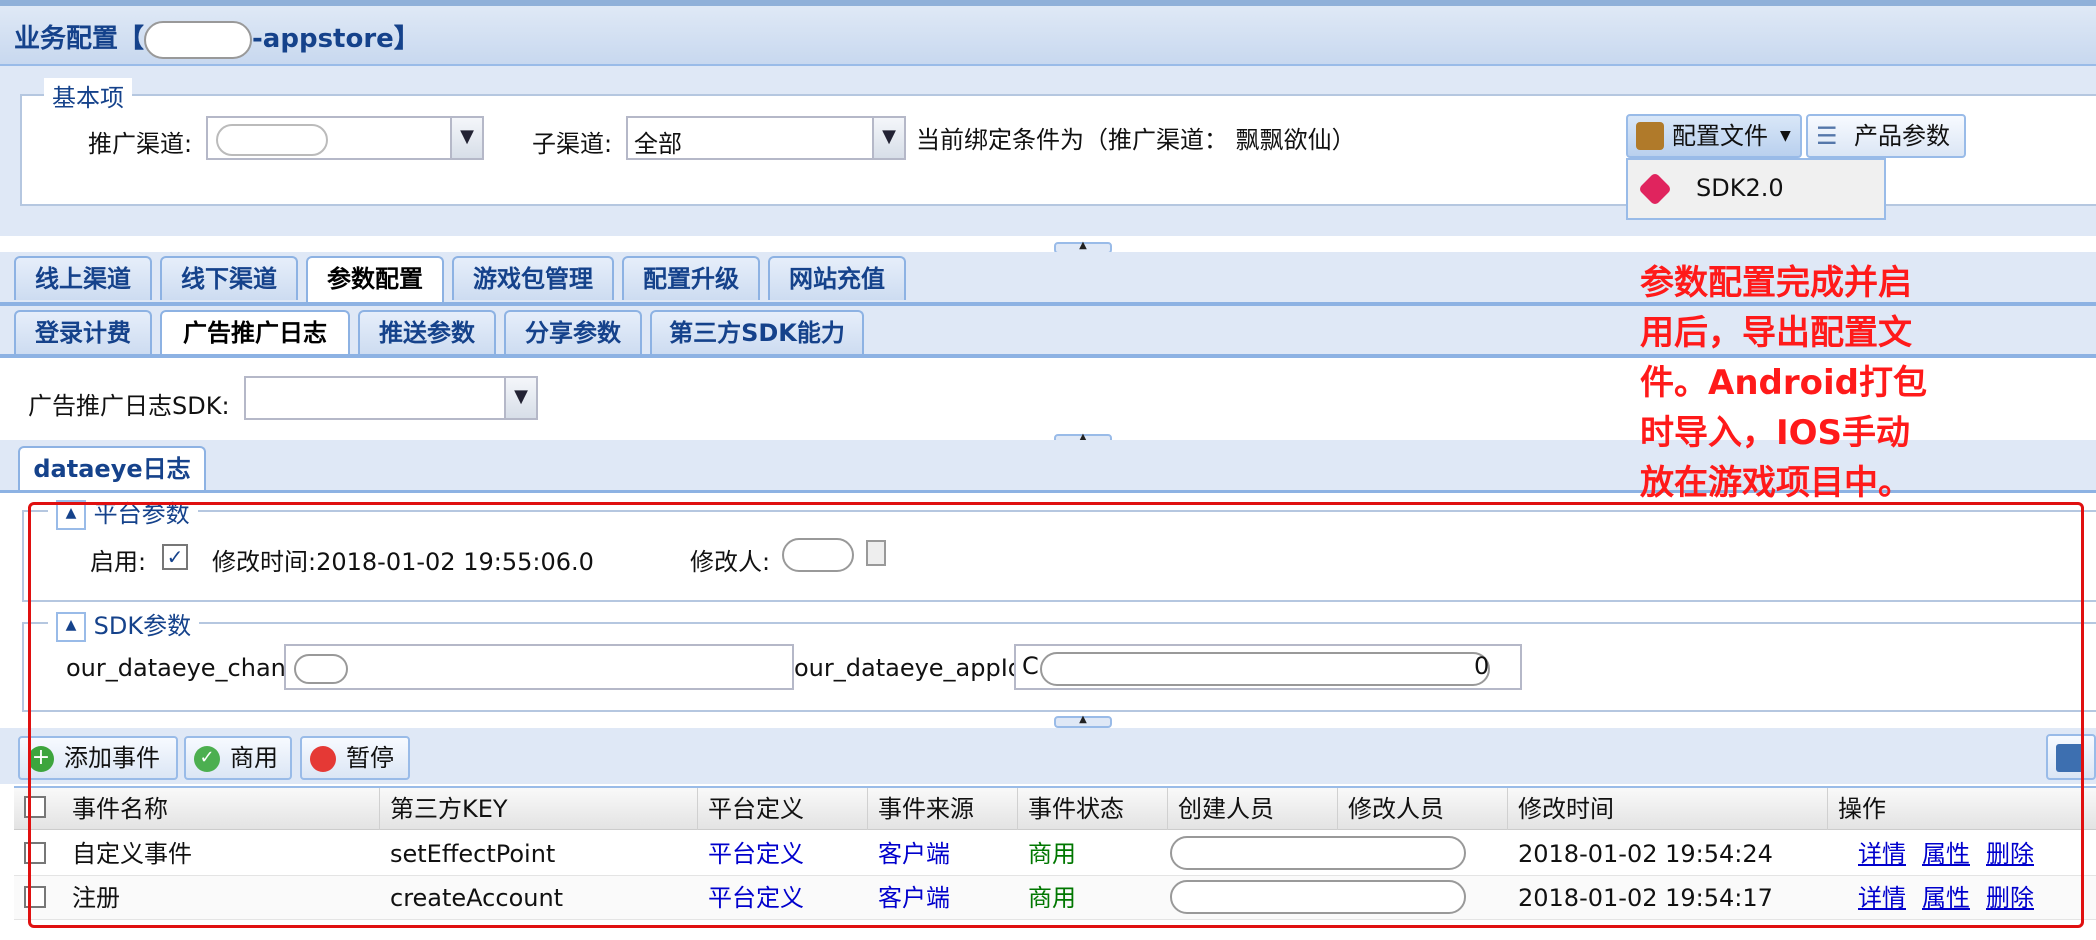  I want to click on subchannel-label: 子渠道:, so click(572, 144).